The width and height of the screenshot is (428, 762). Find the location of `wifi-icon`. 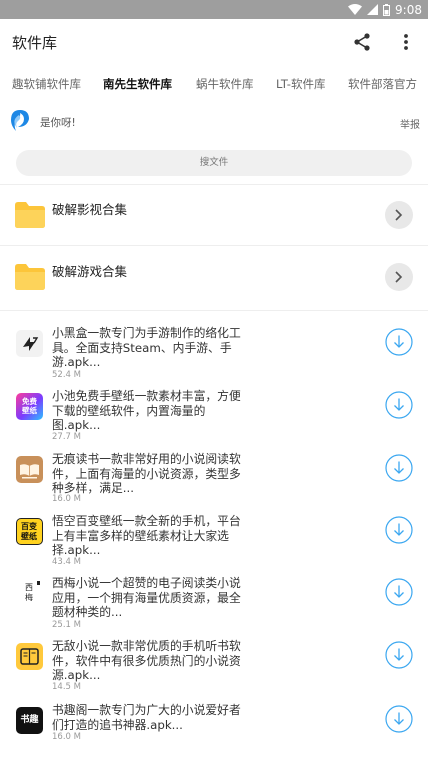

wifi-icon is located at coordinates (355, 9).